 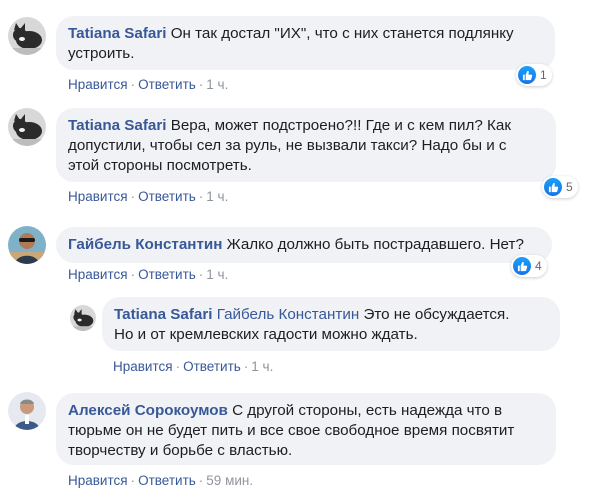 I want to click on reaction-count-badge: 5, so click(x=560, y=187).